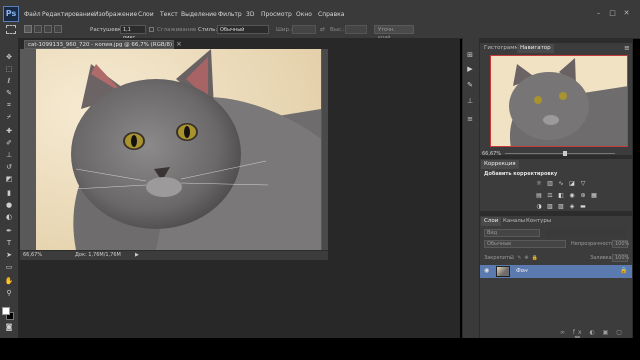 The width and height of the screenshot is (640, 360). I want to click on menu-select: Выделение, so click(199, 14).